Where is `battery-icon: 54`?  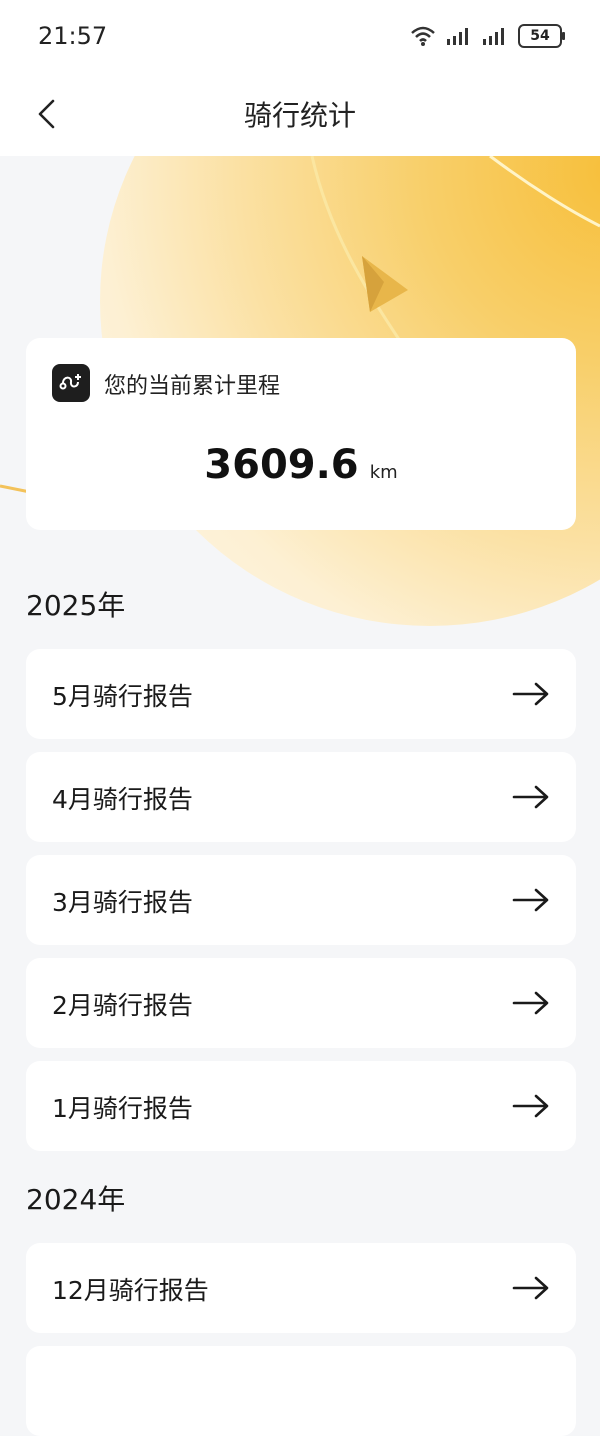
battery-icon: 54 is located at coordinates (541, 36).